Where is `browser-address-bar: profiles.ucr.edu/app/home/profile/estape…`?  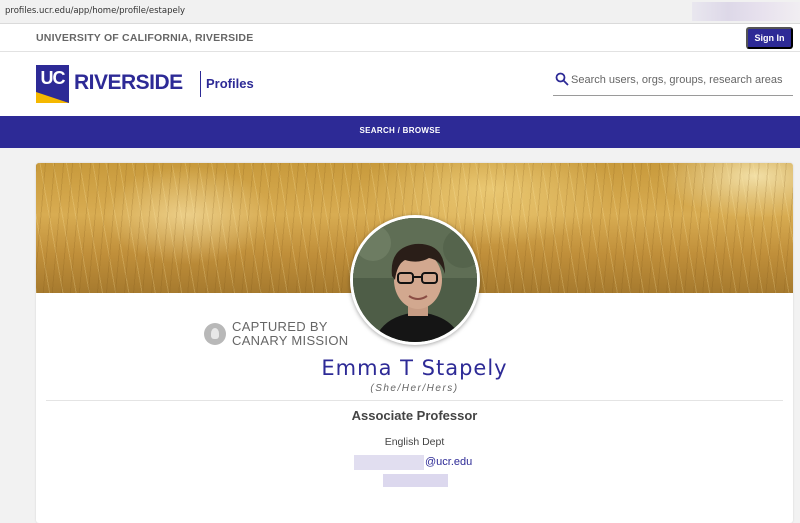 browser-address-bar: profiles.ucr.edu/app/home/profile/estape… is located at coordinates (400, 12).